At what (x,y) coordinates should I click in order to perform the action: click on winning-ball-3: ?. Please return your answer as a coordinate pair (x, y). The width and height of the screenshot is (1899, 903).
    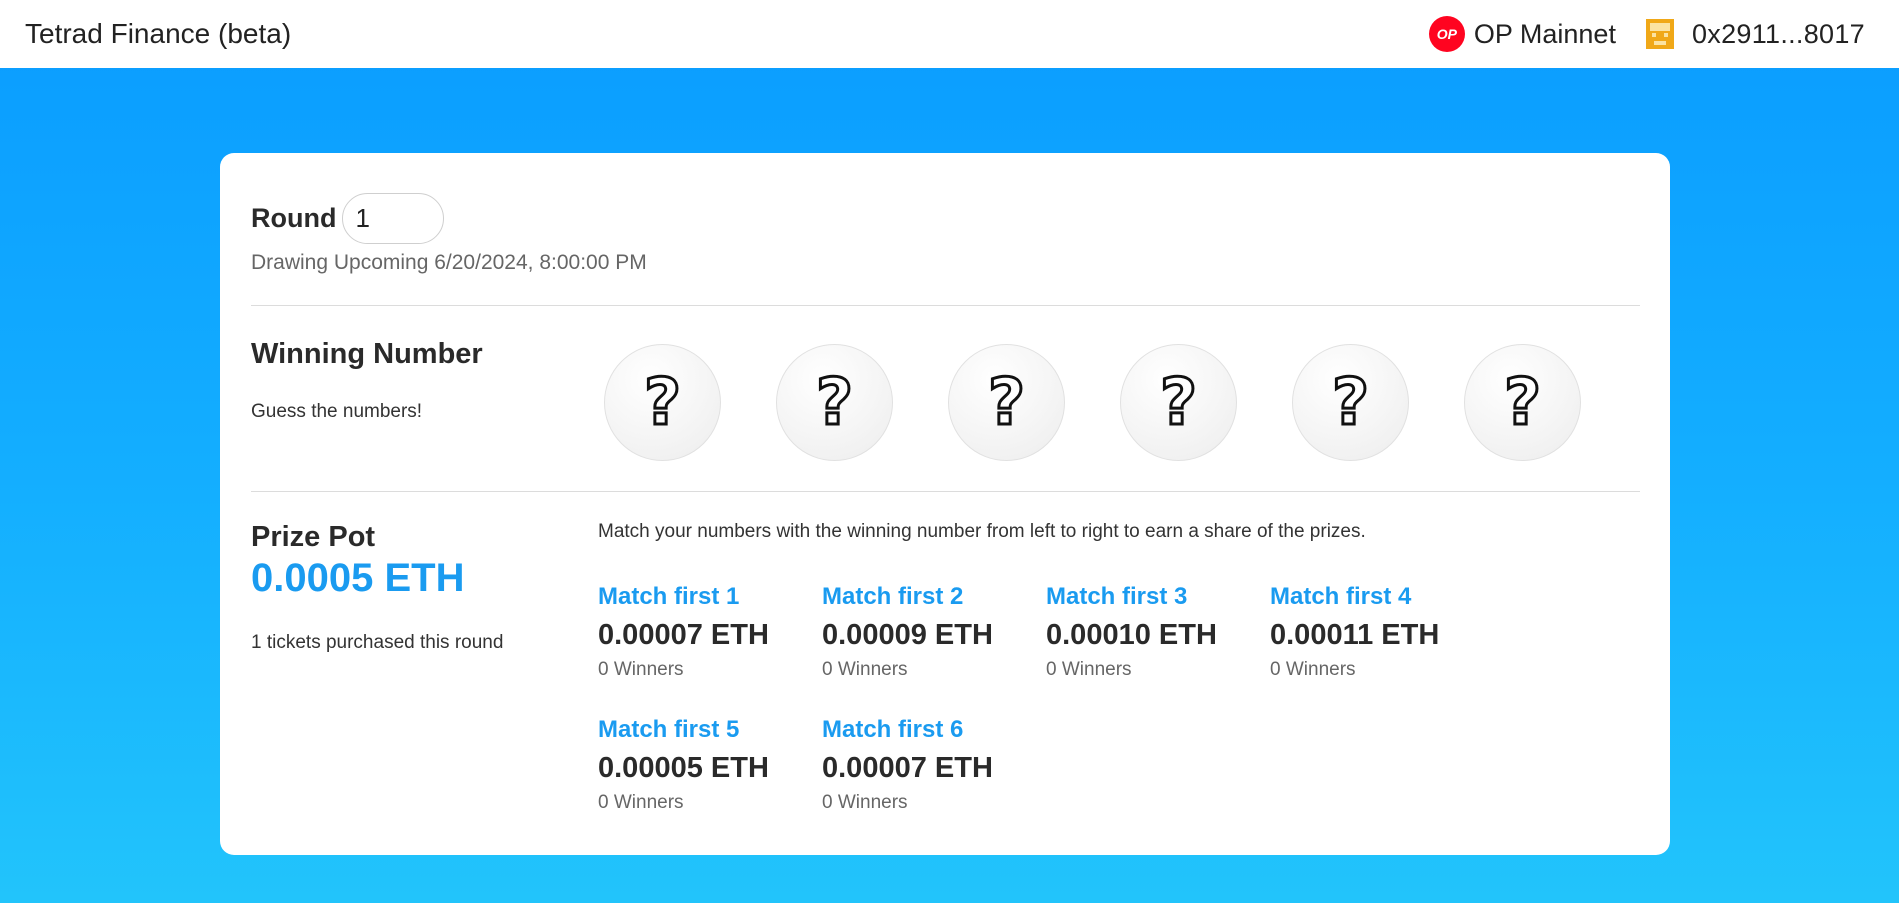
    Looking at the image, I should click on (1006, 402).